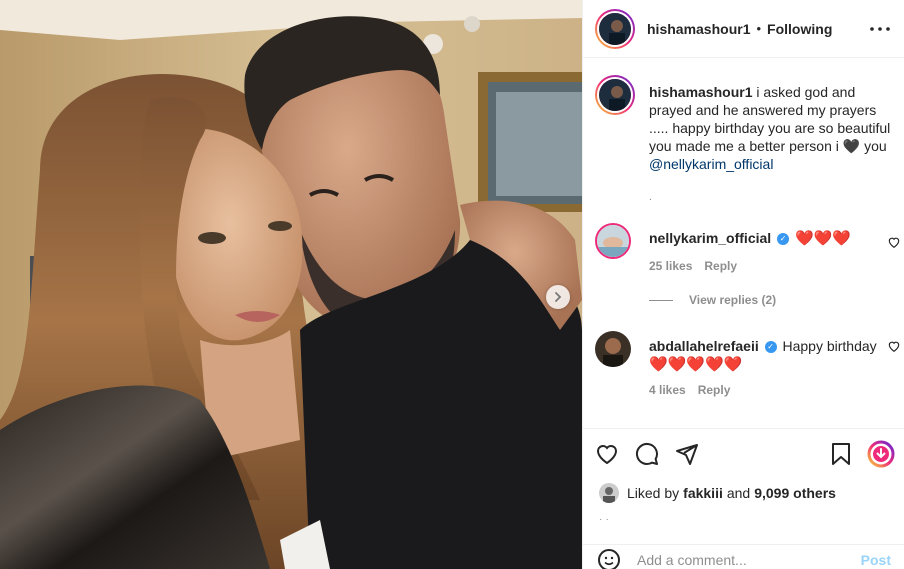  What do you see at coordinates (743, 453) in the screenshot?
I see `post-actions-bar` at bounding box center [743, 453].